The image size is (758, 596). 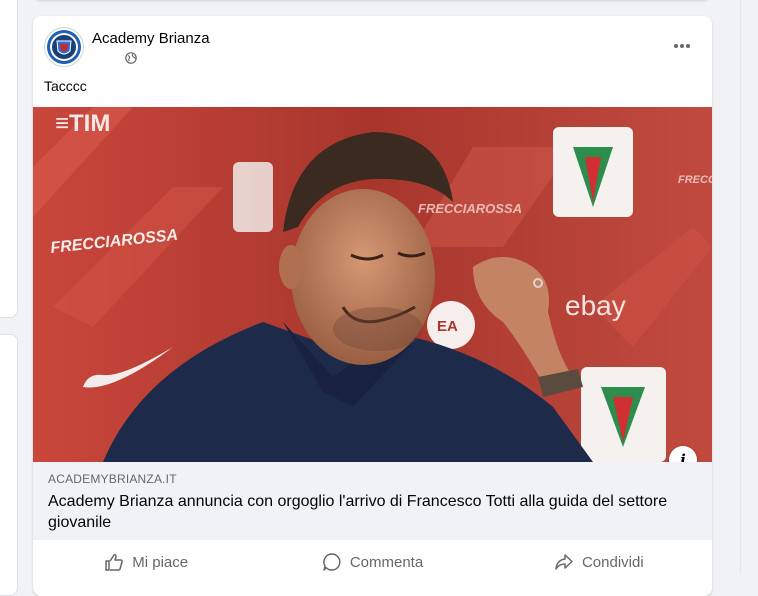 I want to click on like-button: Mi piace, so click(x=146, y=562).